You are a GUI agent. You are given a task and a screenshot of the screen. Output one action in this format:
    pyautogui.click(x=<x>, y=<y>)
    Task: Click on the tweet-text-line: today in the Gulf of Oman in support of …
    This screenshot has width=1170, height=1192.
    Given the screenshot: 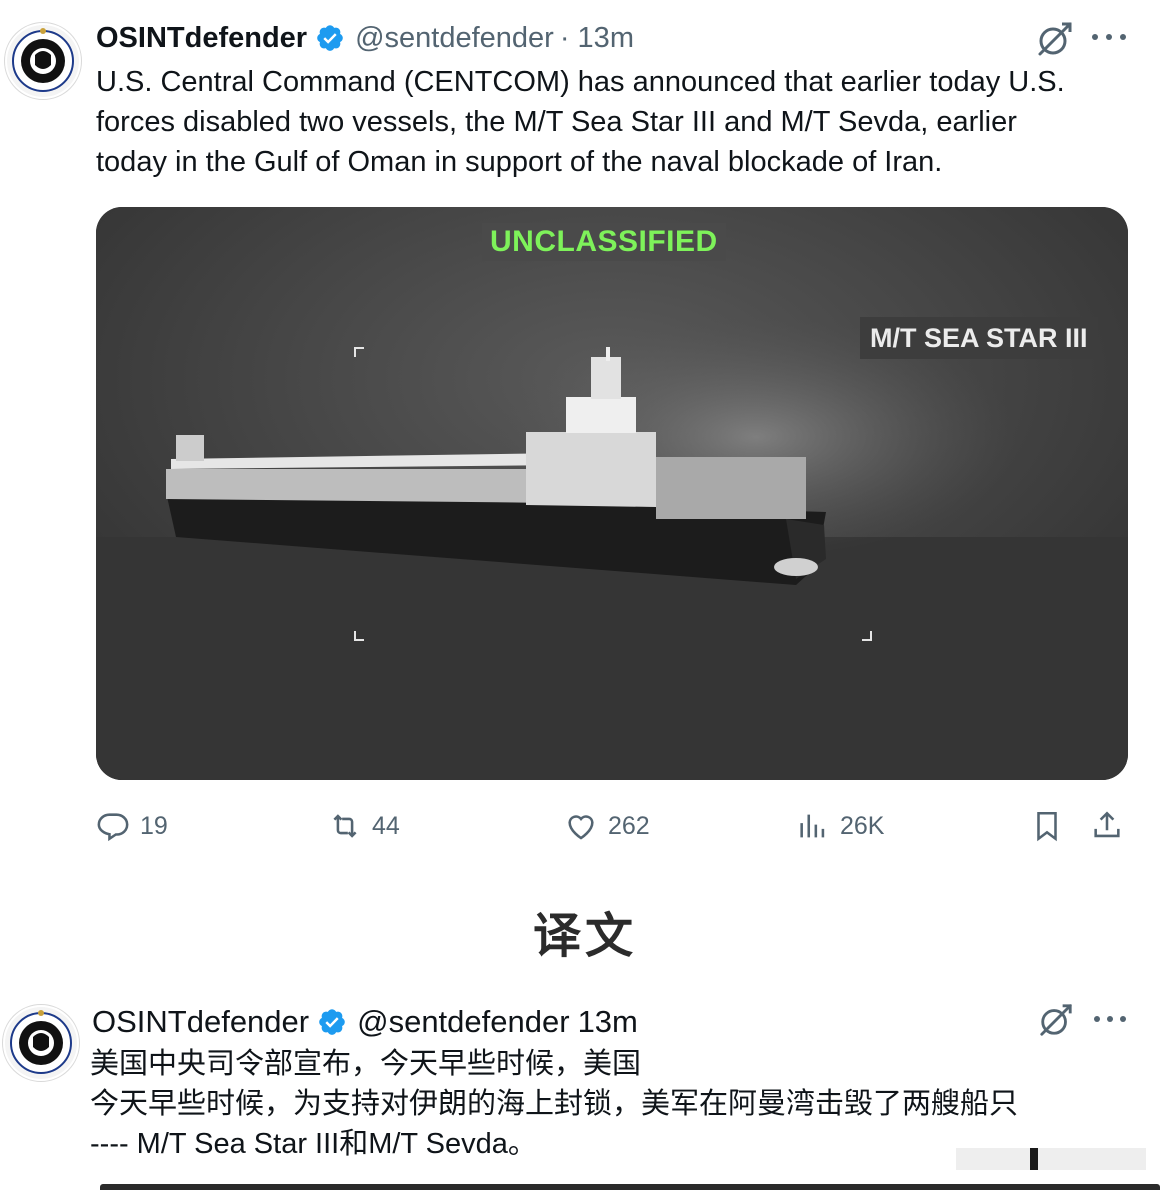 What is the action you would take?
    pyautogui.click(x=519, y=162)
    